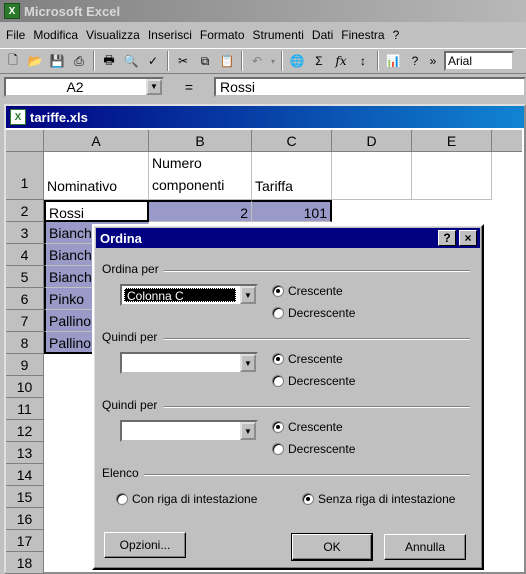 Image resolution: width=526 pixels, height=574 pixels. I want to click on row-header-3: 3, so click(25, 233).